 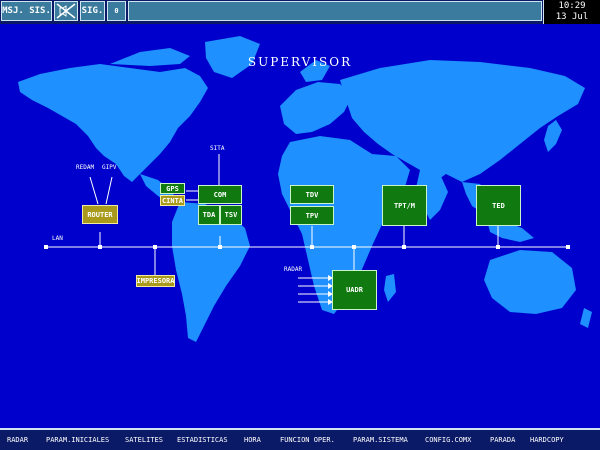 What do you see at coordinates (217, 148) in the screenshot?
I see `sita-label: SITA` at bounding box center [217, 148].